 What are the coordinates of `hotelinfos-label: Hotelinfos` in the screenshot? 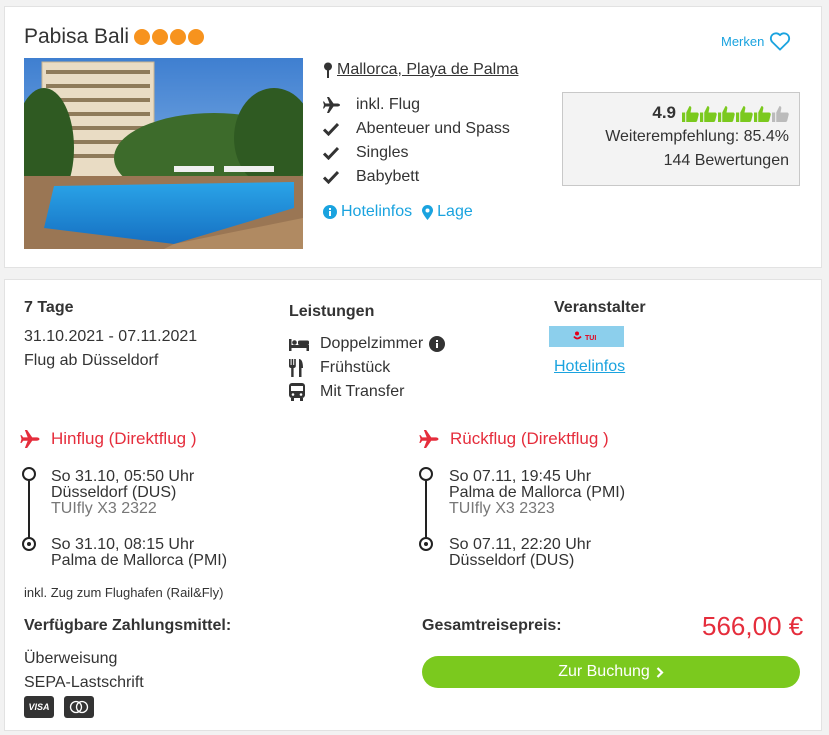 It's located at (377, 211).